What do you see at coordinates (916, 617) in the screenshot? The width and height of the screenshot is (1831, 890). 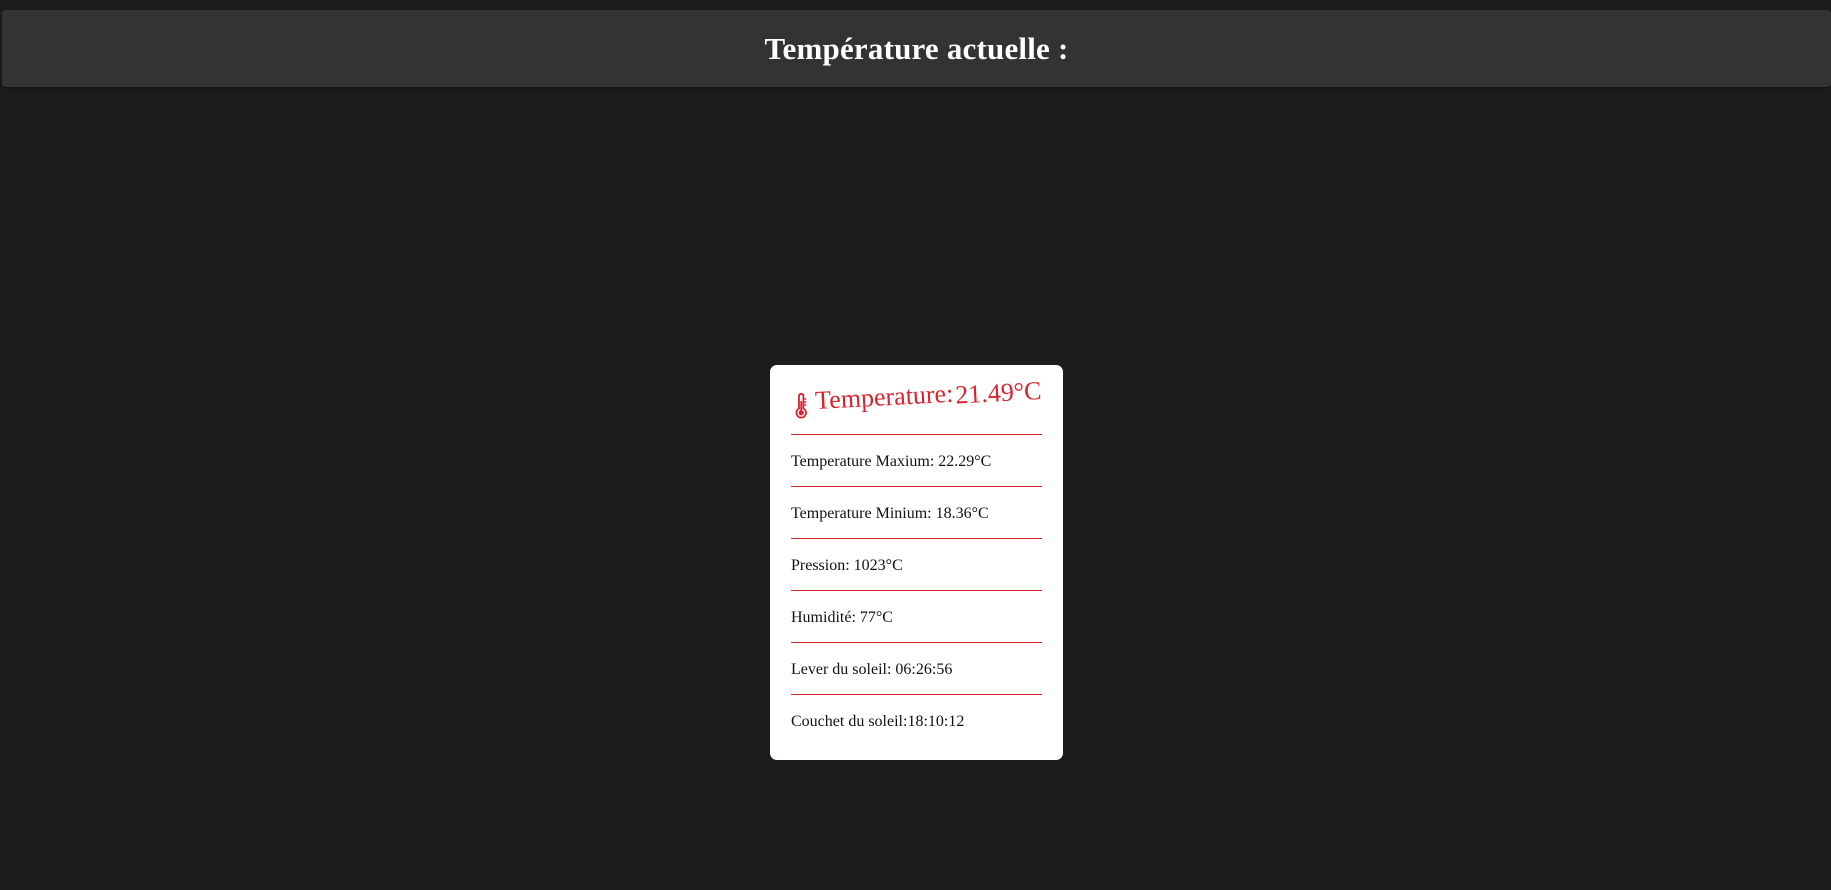 I see `row-humidity: Humidité: 77°C` at bounding box center [916, 617].